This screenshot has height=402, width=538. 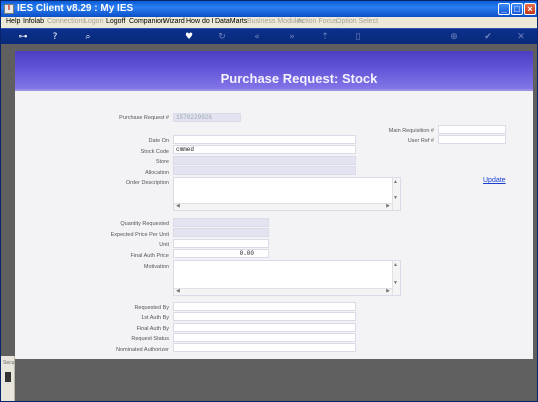 I want to click on quantity-requested-field, so click(x=221, y=222).